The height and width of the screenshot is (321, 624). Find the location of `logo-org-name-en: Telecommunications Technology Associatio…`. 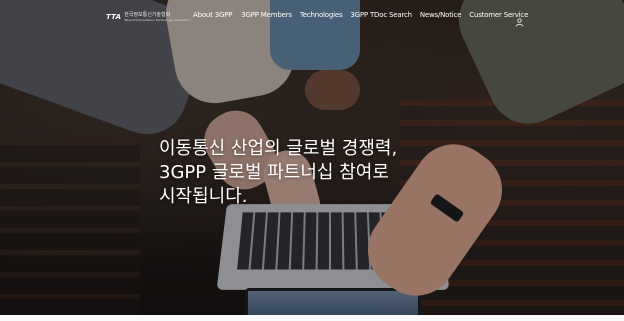

logo-org-name-en: Telecommunications Technology Associatio… is located at coordinates (157, 20).